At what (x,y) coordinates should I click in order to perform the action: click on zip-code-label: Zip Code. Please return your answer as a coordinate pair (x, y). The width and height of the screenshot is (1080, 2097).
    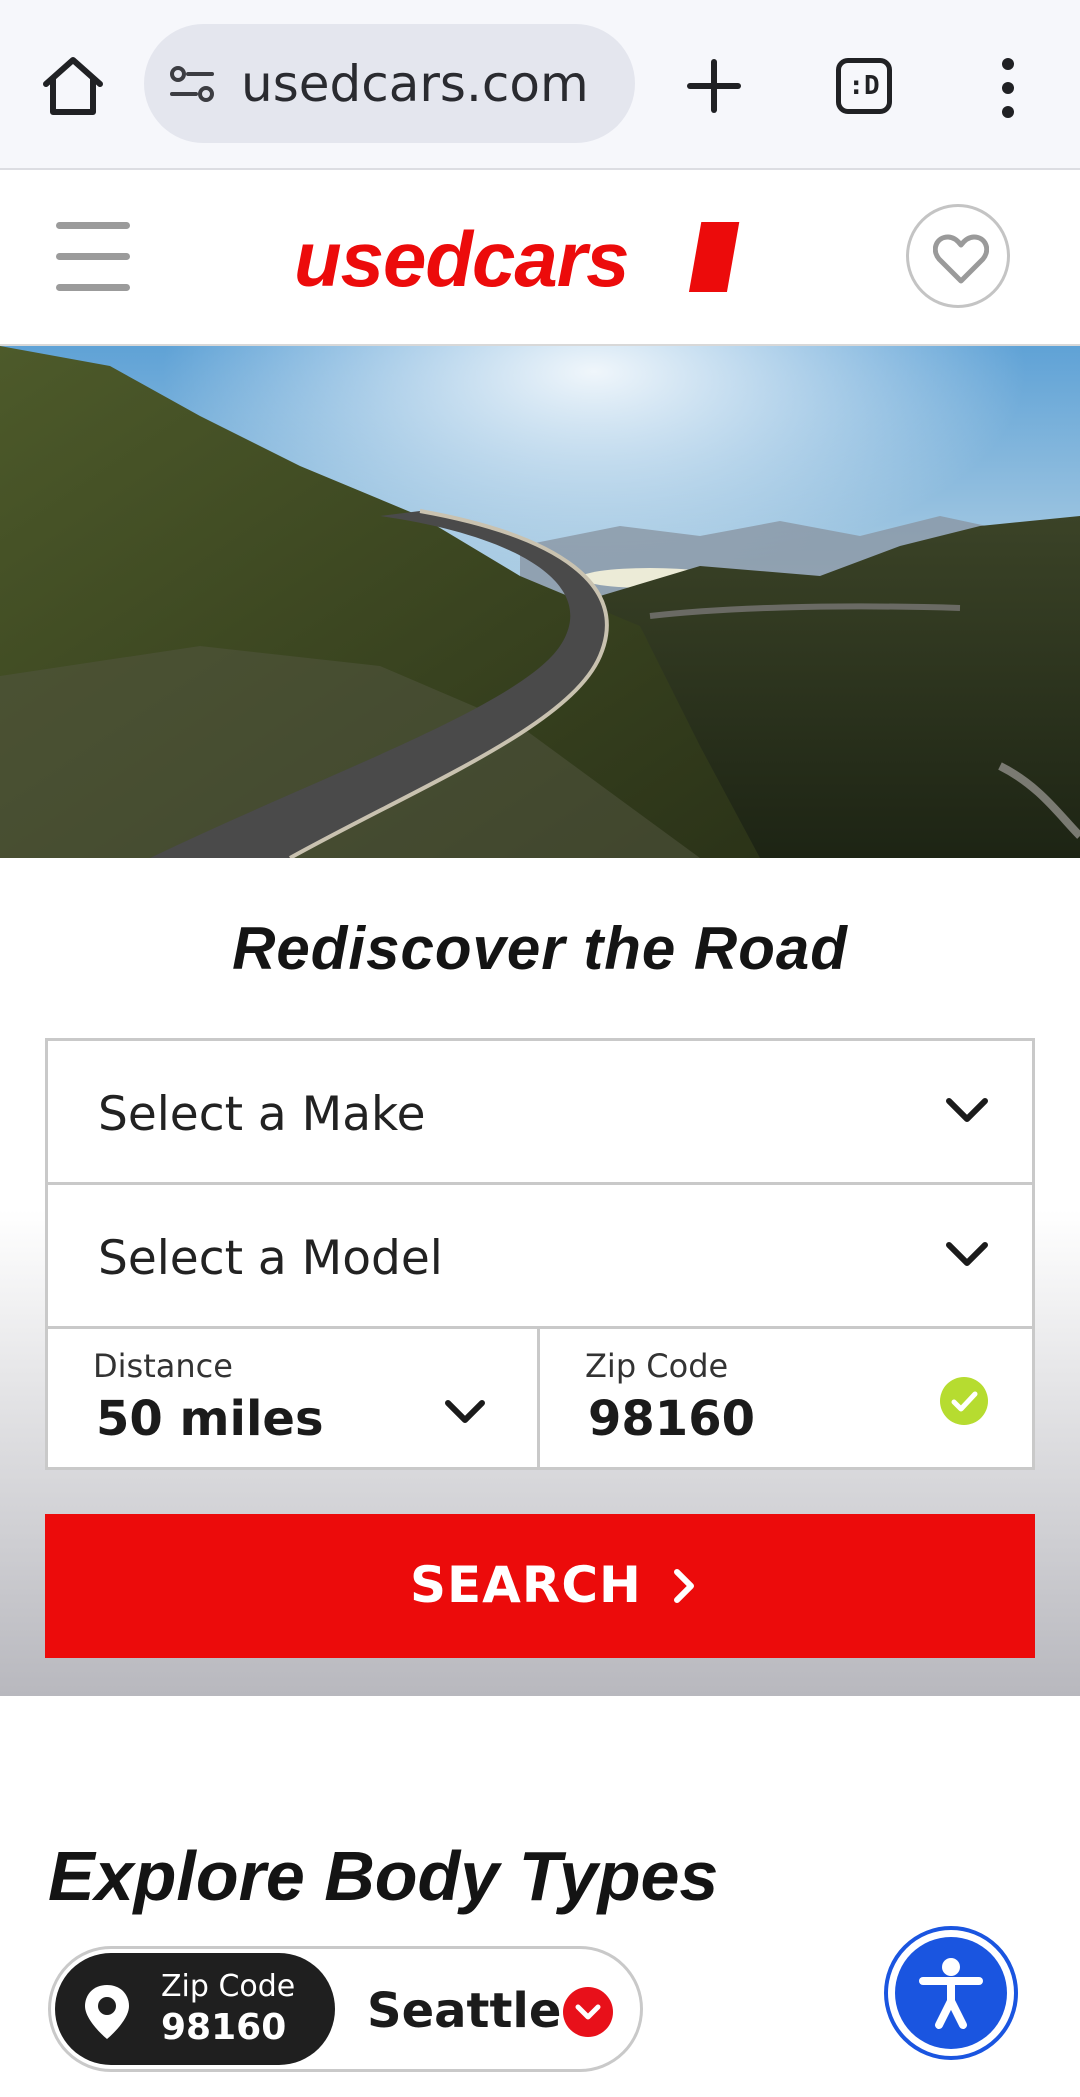
    Looking at the image, I should click on (657, 1366).